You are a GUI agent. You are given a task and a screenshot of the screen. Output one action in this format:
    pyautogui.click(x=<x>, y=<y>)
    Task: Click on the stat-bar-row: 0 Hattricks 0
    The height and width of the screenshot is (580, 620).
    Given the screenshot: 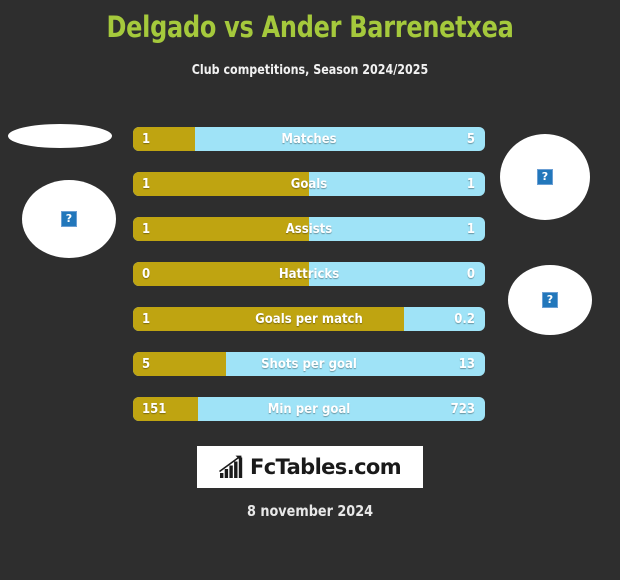 What is the action you would take?
    pyautogui.click(x=309, y=274)
    